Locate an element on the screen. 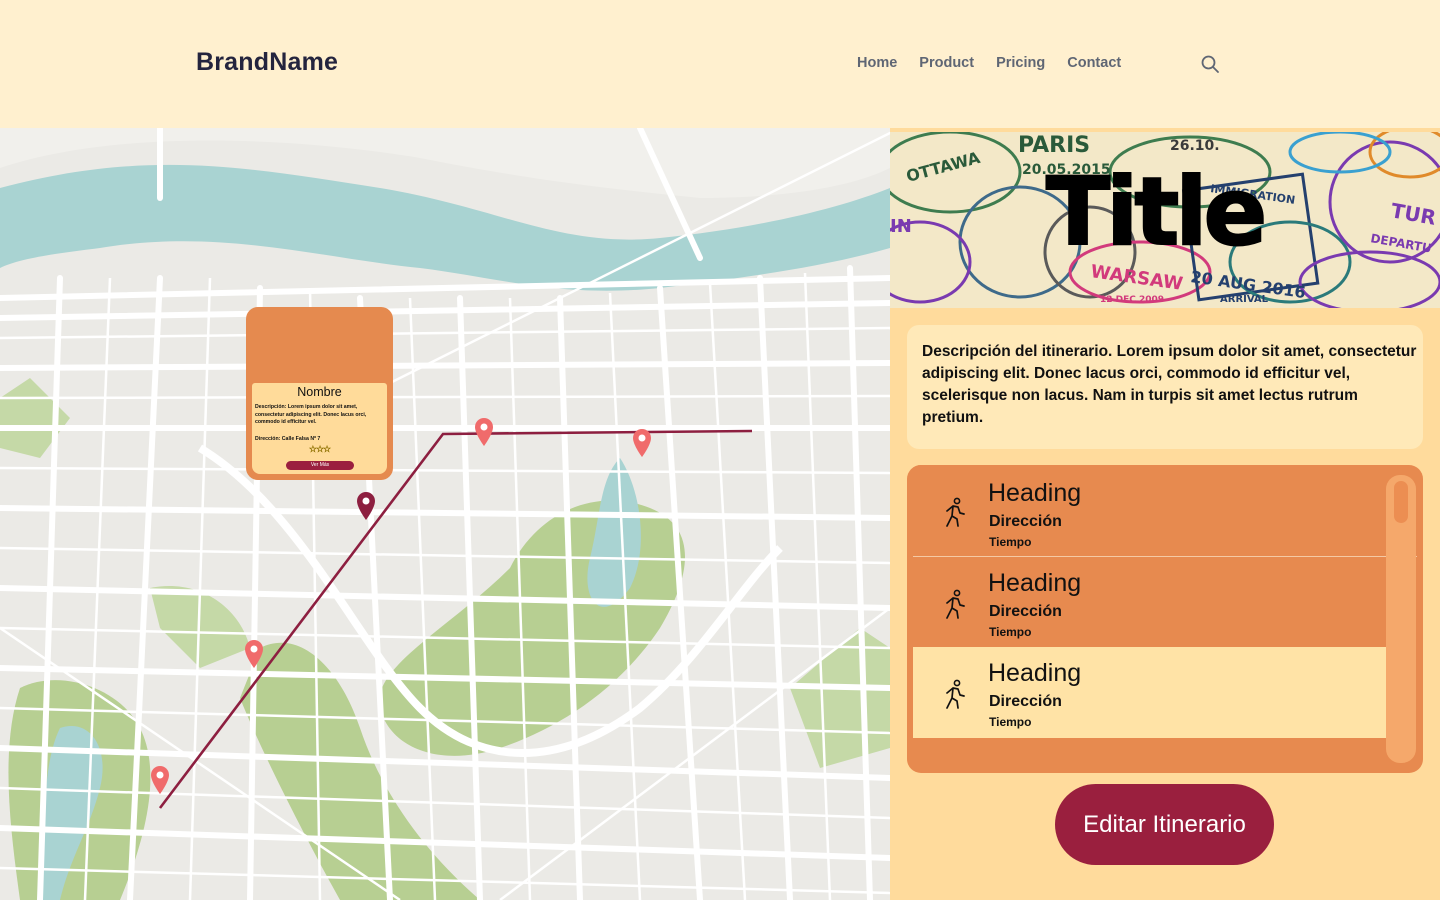 The image size is (1440, 900). scrollbar-thumb is located at coordinates (1401, 502).